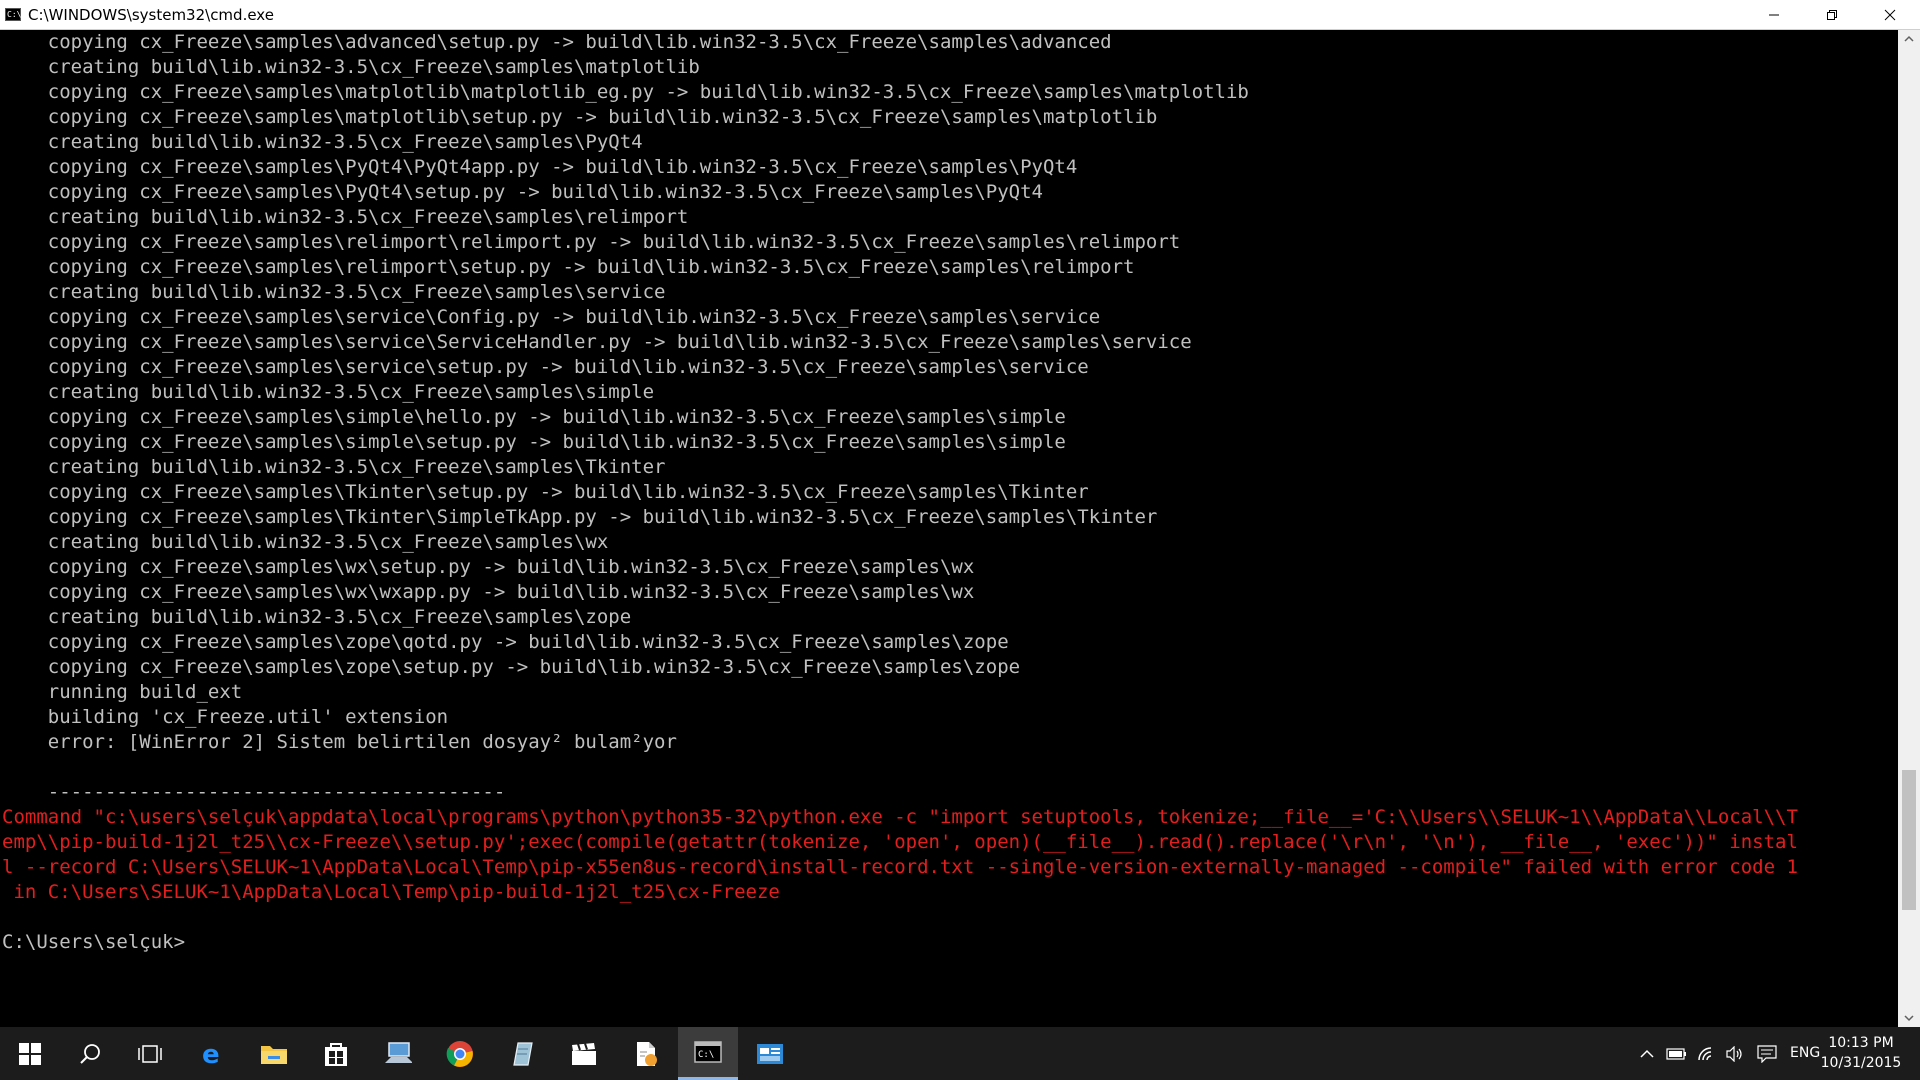 The width and height of the screenshot is (1920, 1080). I want to click on wifi-icon, so click(1705, 1053).